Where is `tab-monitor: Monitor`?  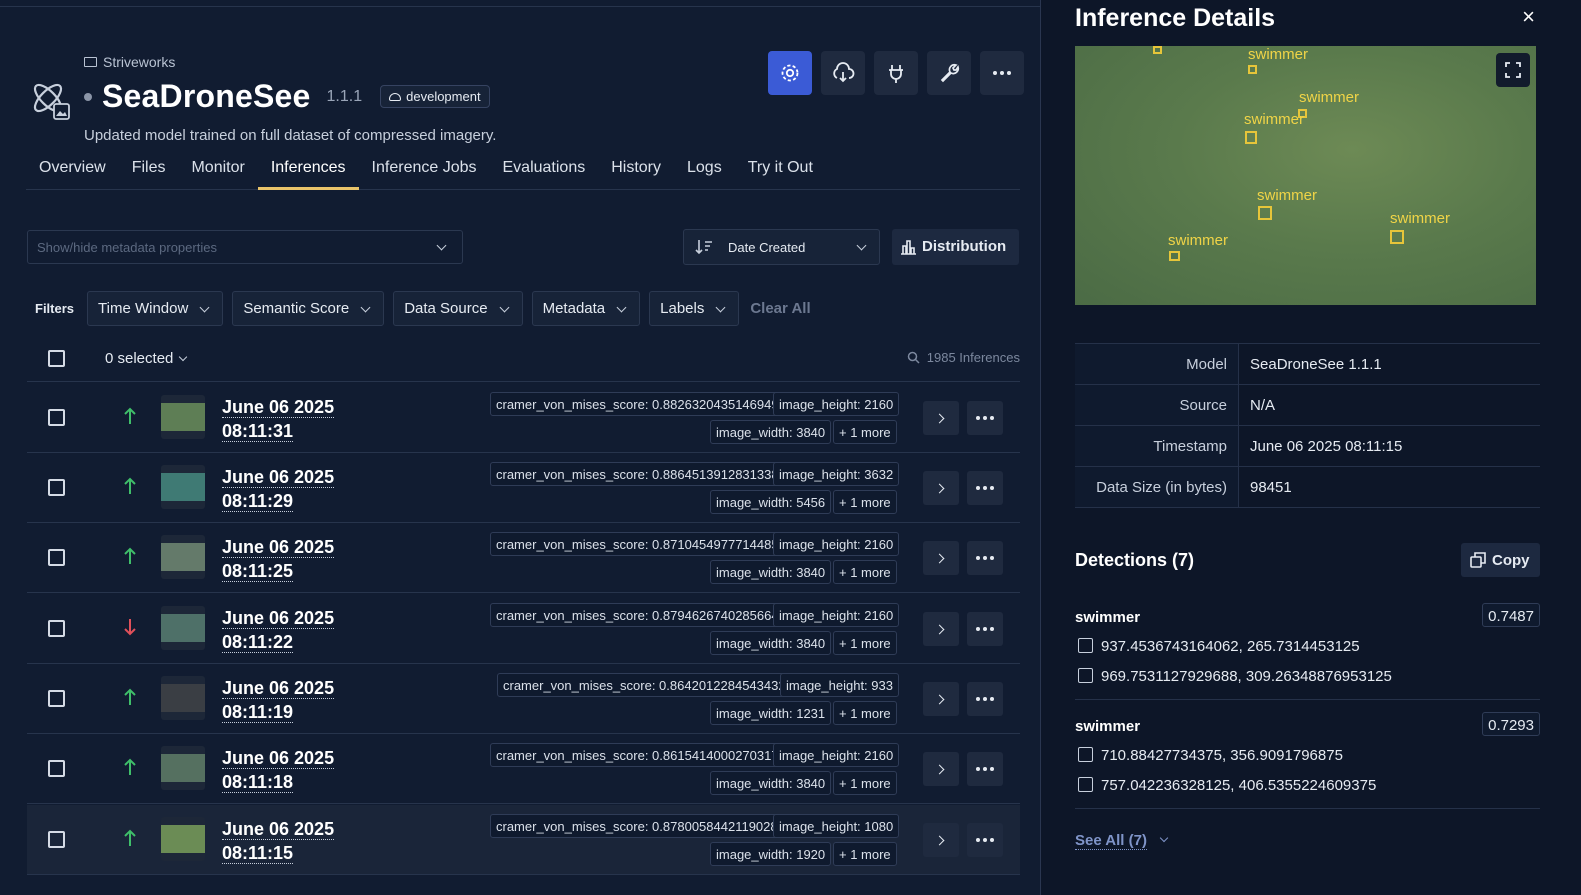 tab-monitor: Monitor is located at coordinates (217, 170).